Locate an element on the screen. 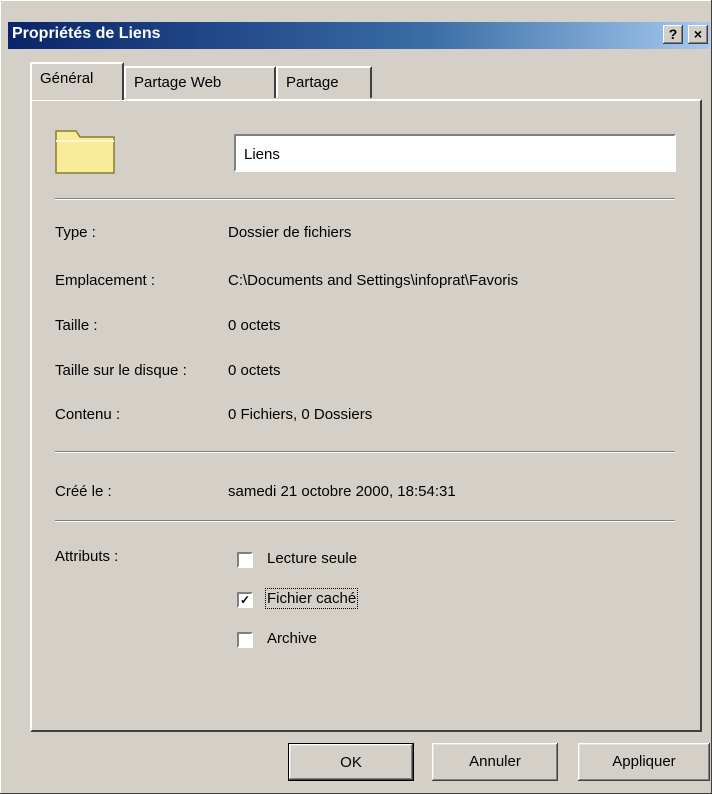 Image resolution: width=712 pixels, height=794 pixels. help-button: ? is located at coordinates (673, 34).